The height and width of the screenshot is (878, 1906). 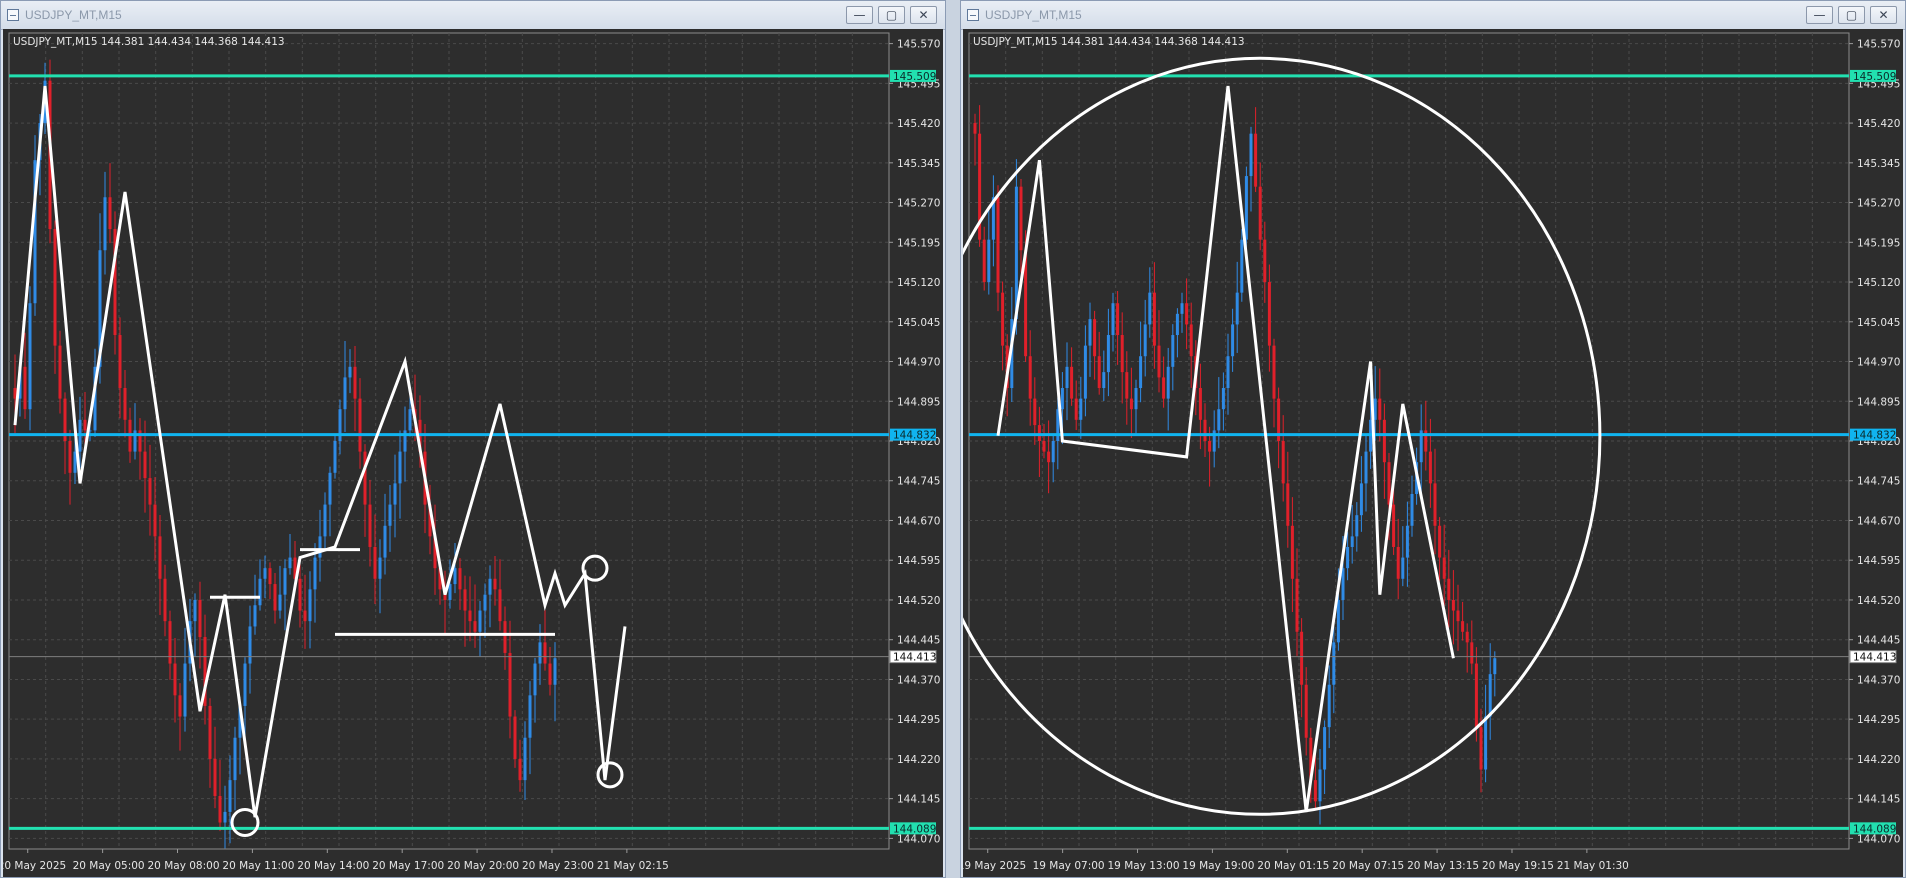 I want to click on price-tick-label: 144.895, so click(x=918, y=402).